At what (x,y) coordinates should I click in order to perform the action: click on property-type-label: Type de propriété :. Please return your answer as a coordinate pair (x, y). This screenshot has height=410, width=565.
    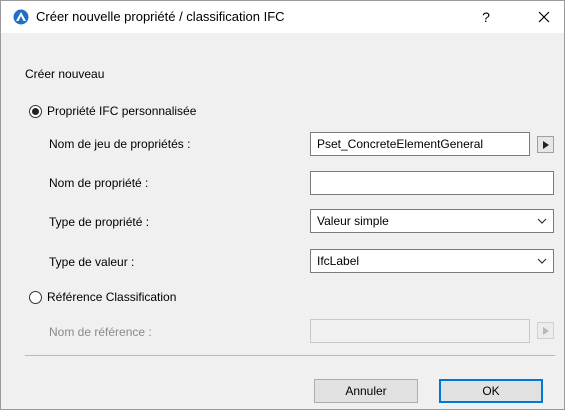
    Looking at the image, I should click on (99, 222).